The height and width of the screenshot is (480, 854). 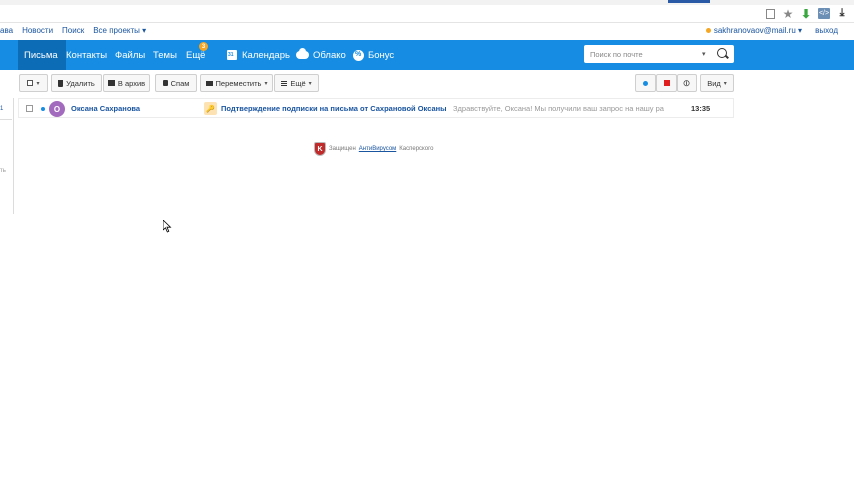 I want to click on folder-sidebar: 1 ть, so click(x=7, y=156).